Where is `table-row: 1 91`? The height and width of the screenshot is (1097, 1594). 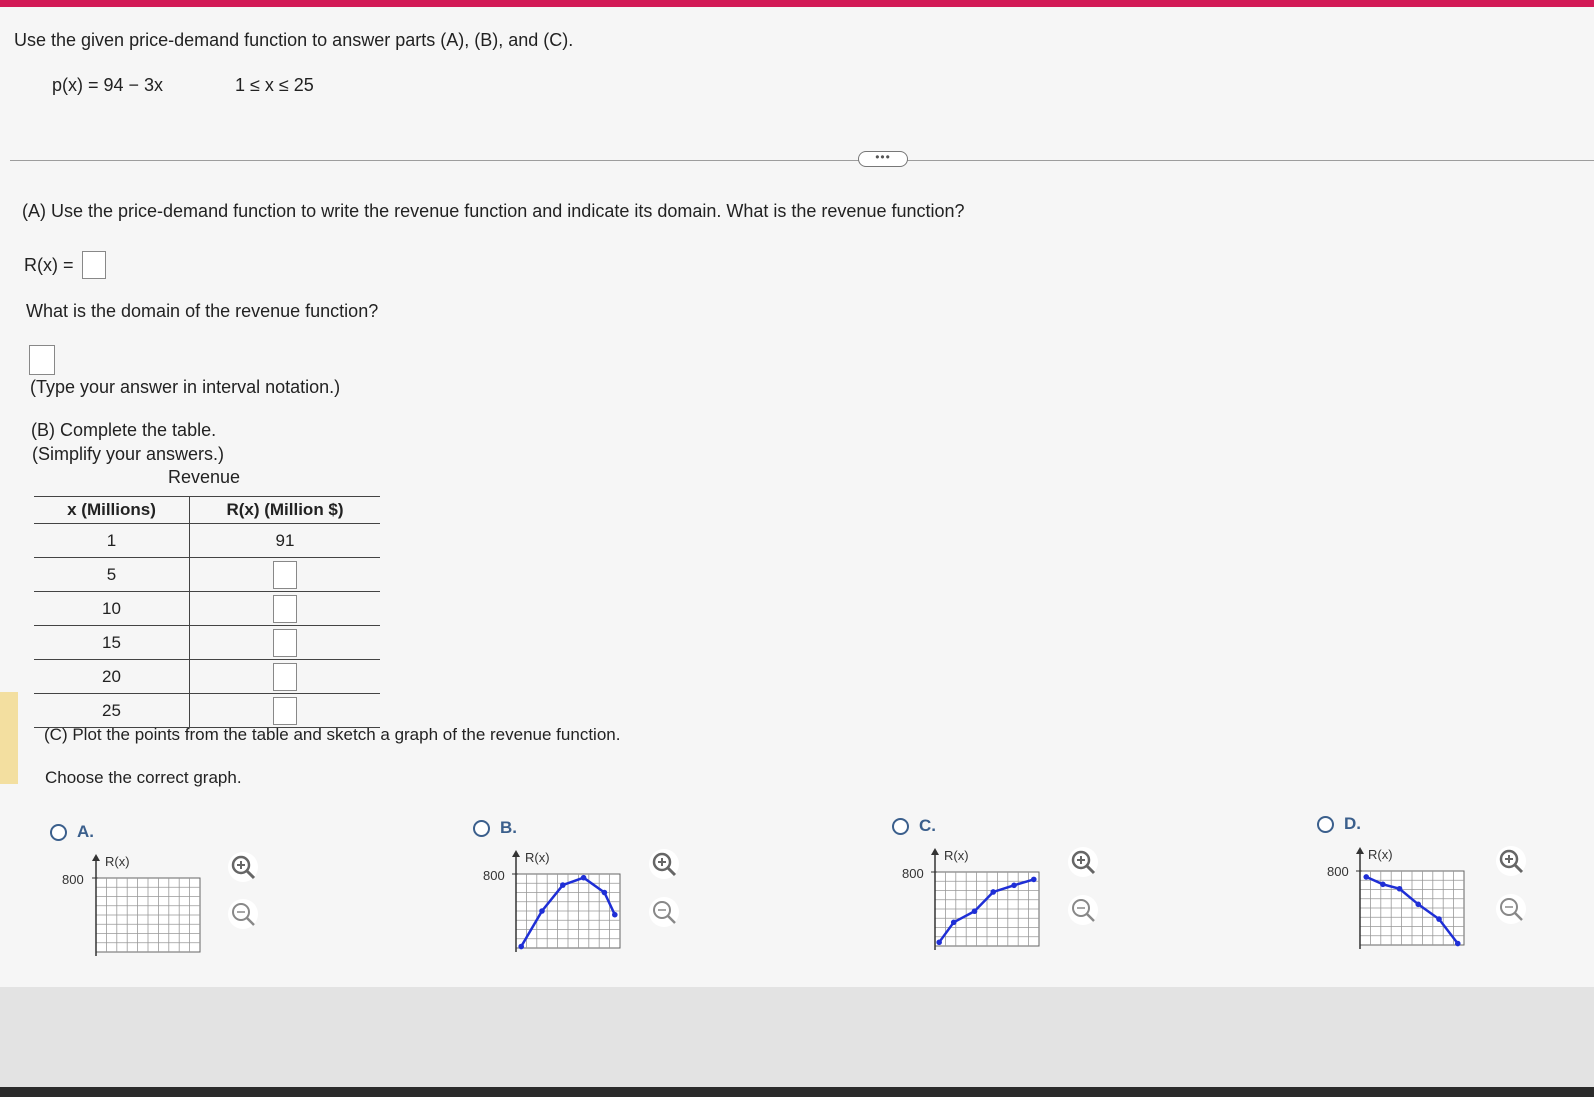 table-row: 1 91 is located at coordinates (207, 540).